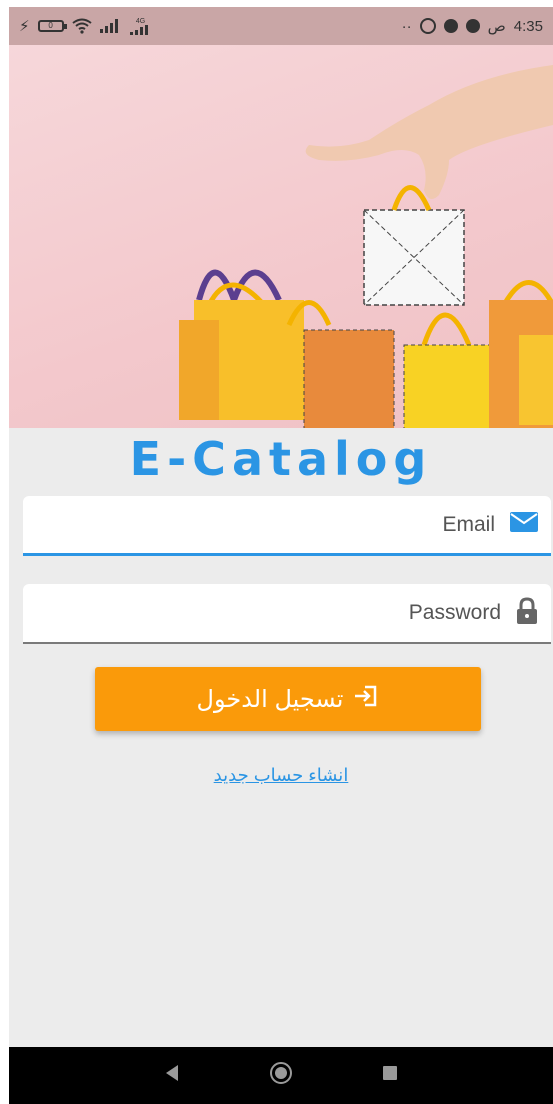  I want to click on signal-icon, so click(110, 26).